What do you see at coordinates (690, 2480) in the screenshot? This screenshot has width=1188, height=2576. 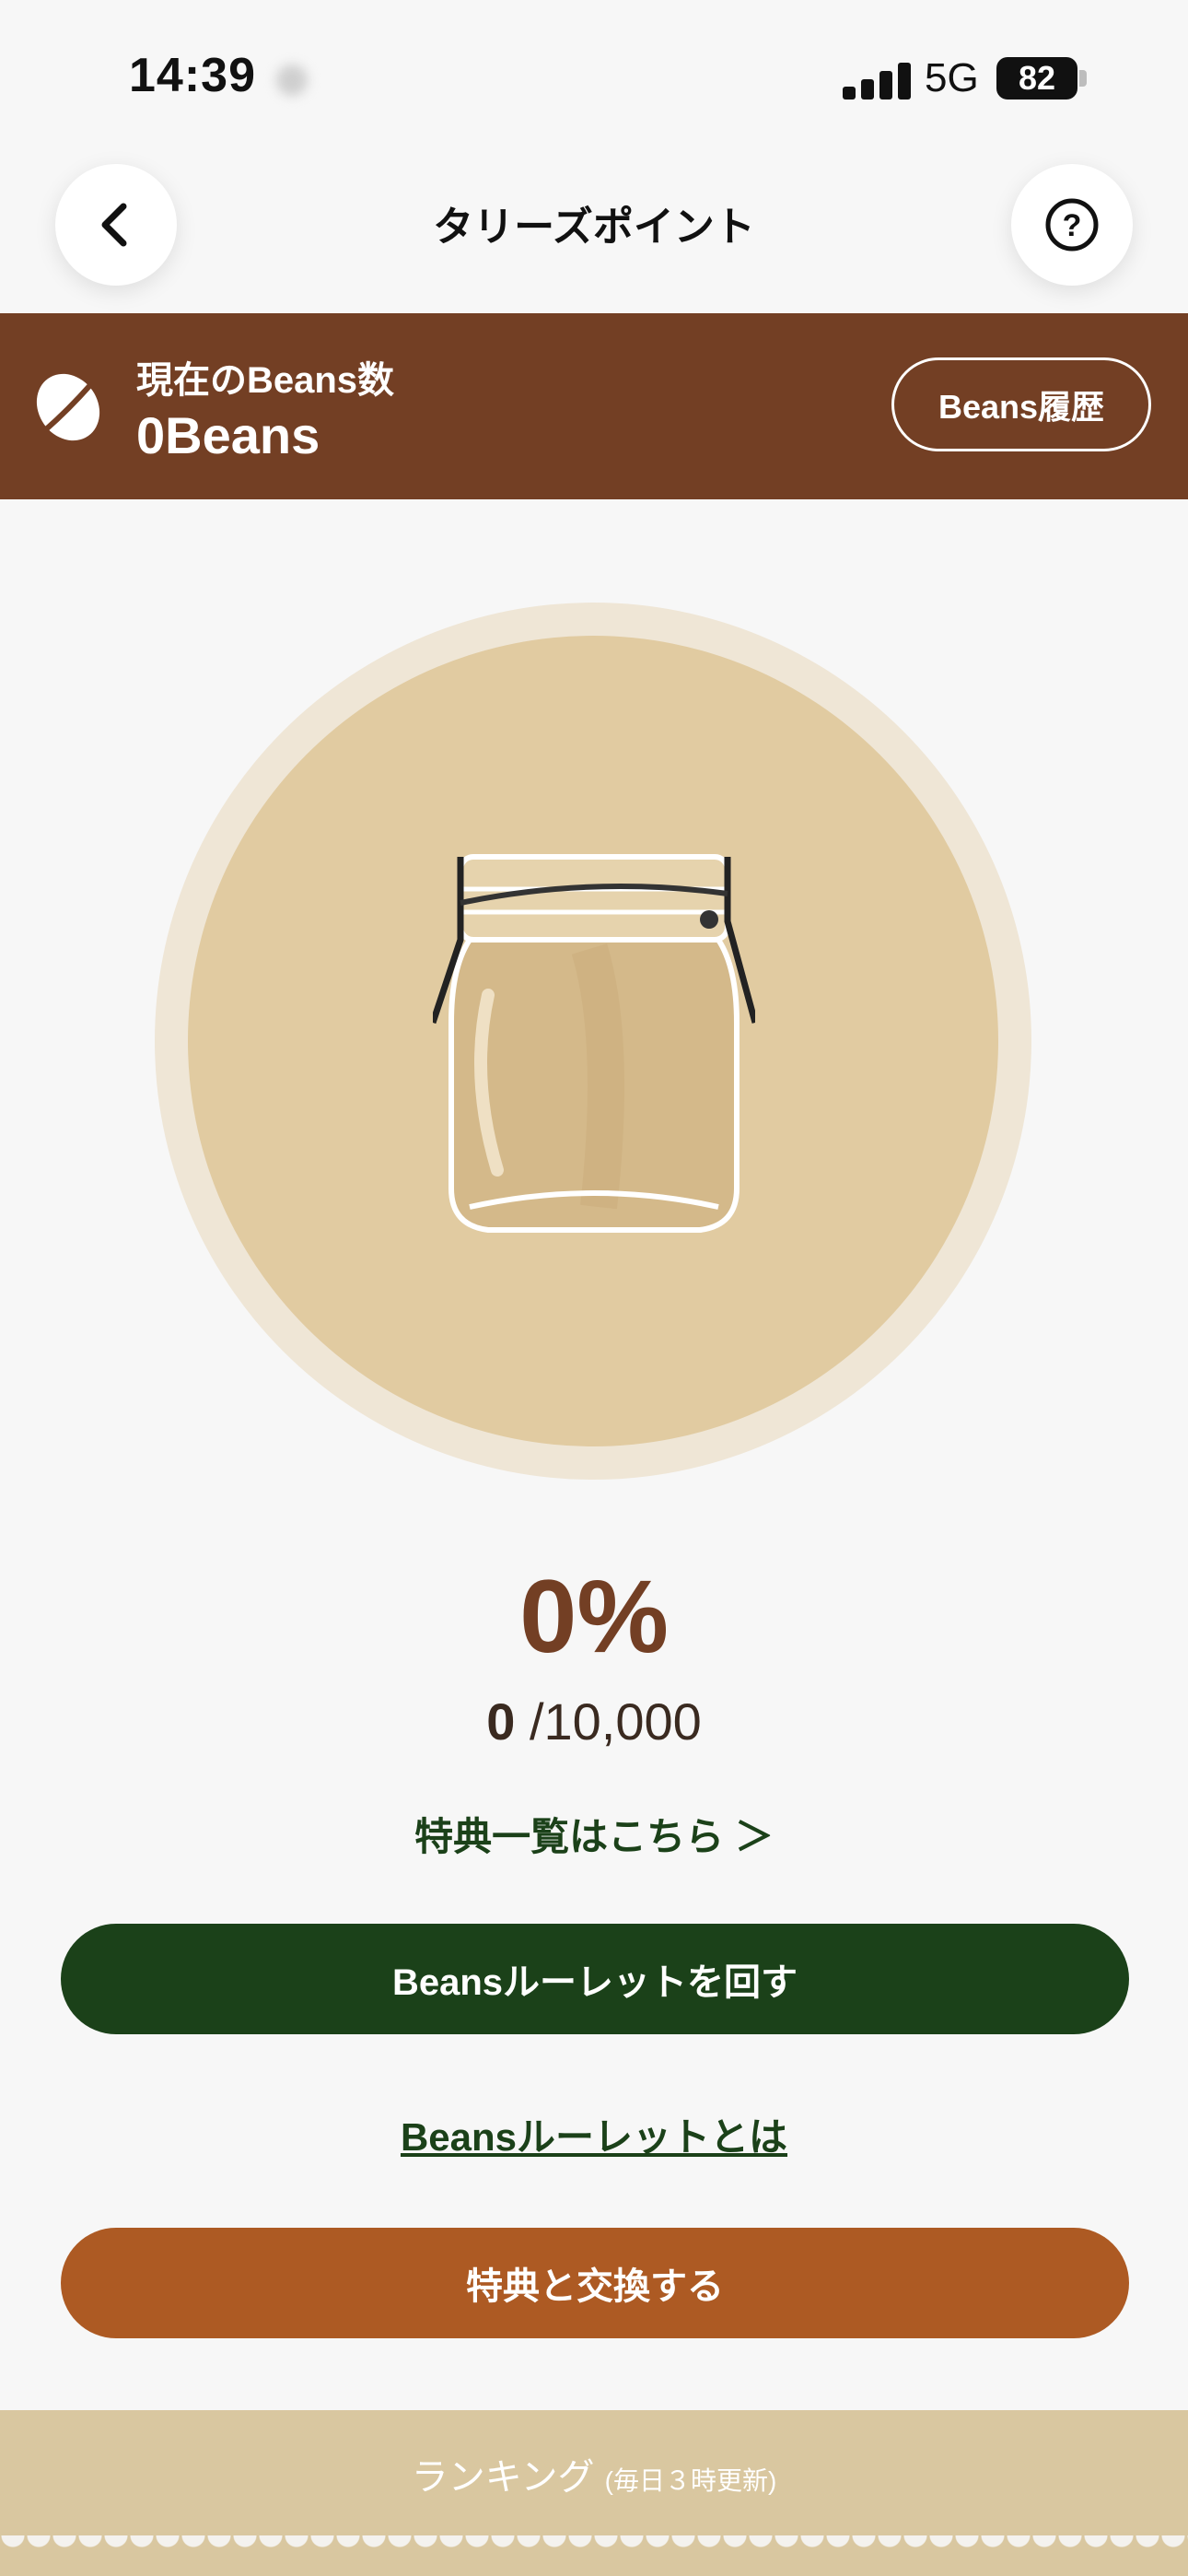 I see `ranking-update-note: (毎日３時更新)` at bounding box center [690, 2480].